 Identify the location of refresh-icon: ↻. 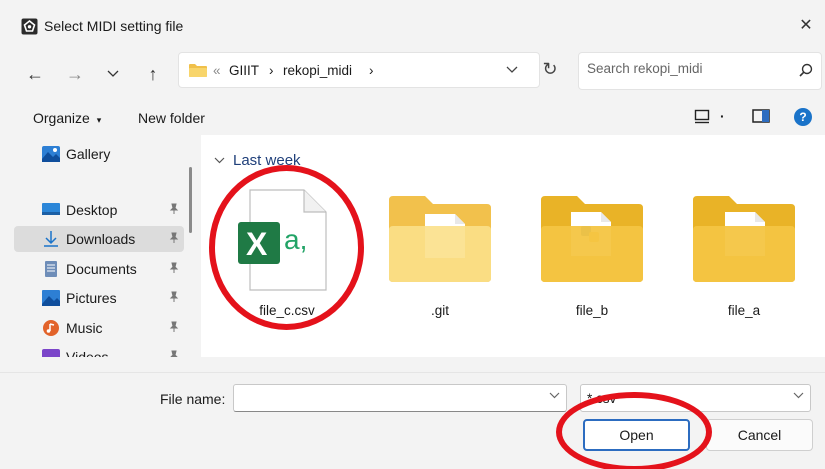
(550, 68).